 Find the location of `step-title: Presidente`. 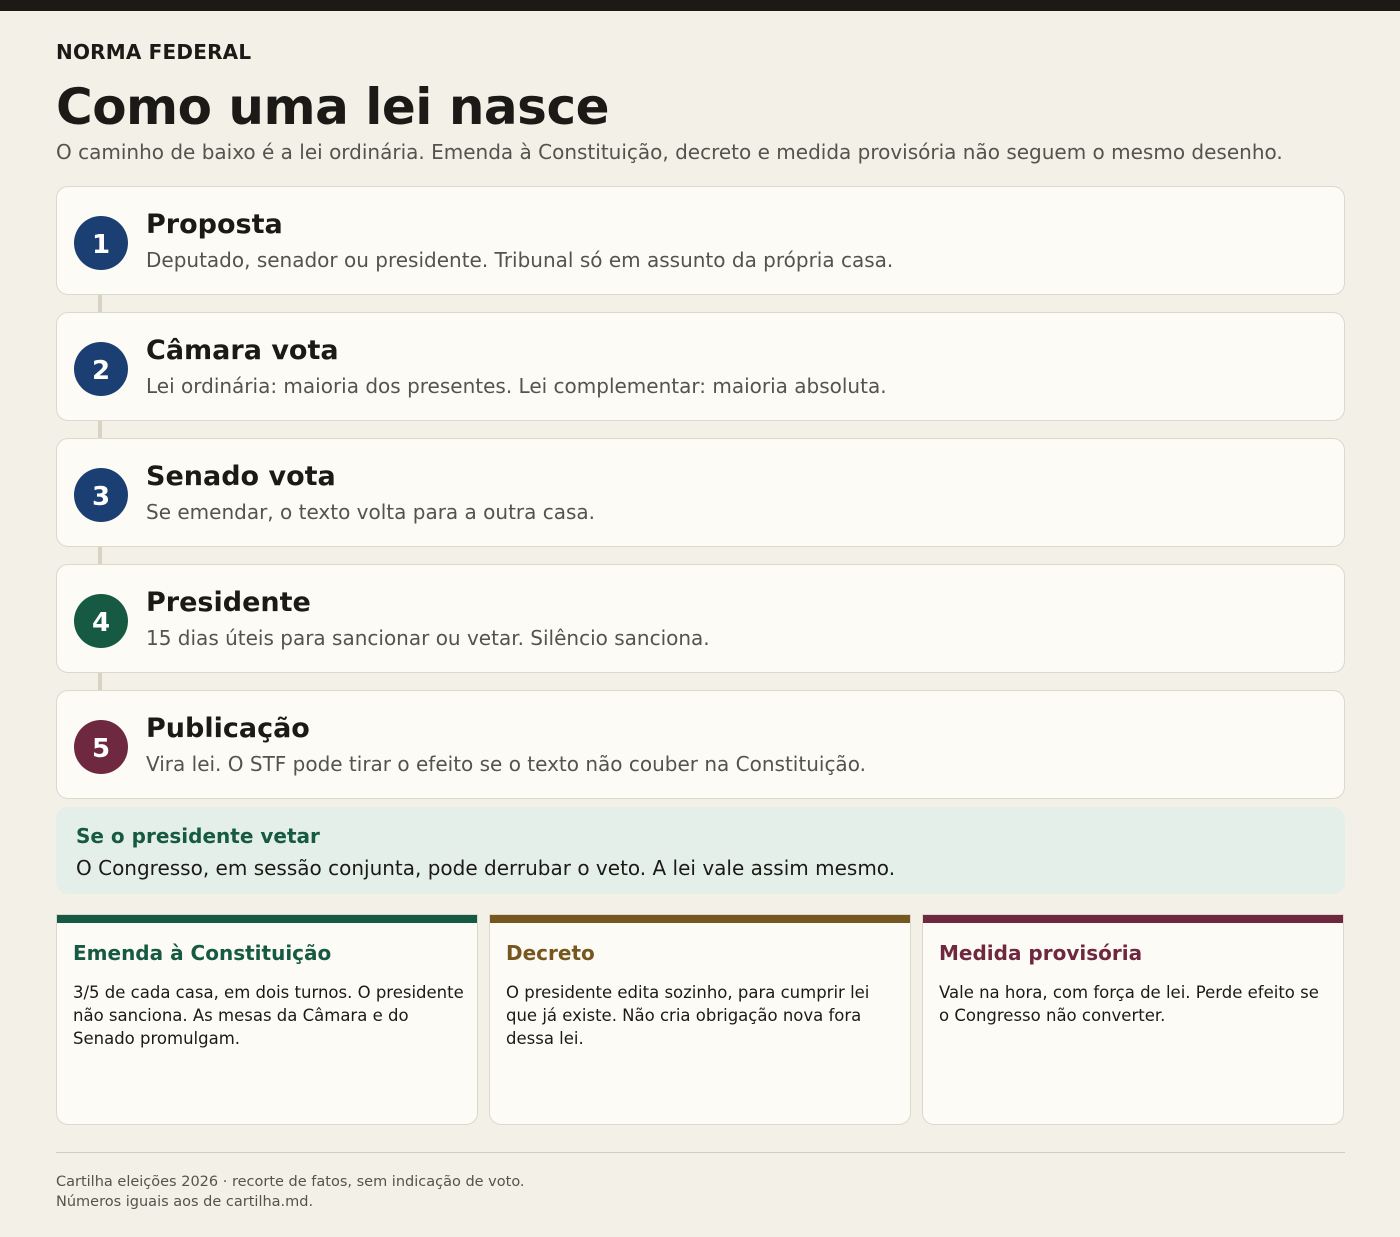

step-title: Presidente is located at coordinates (228, 602).